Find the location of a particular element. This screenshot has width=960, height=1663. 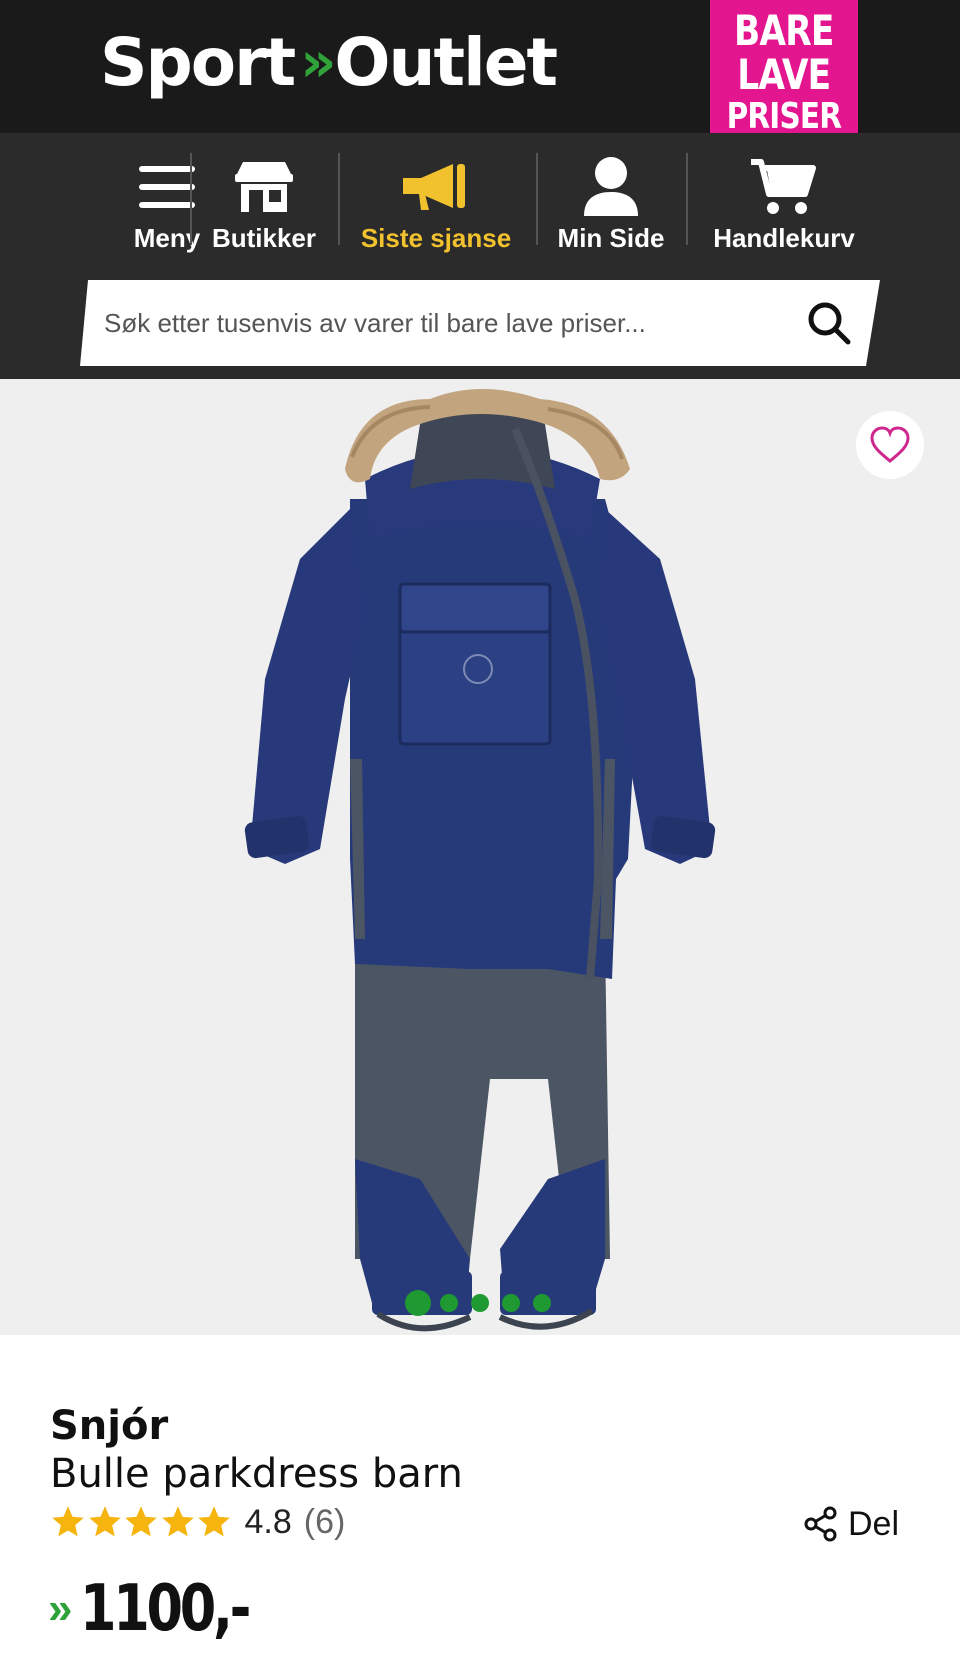

gallery-pagination is located at coordinates (480, 1303).